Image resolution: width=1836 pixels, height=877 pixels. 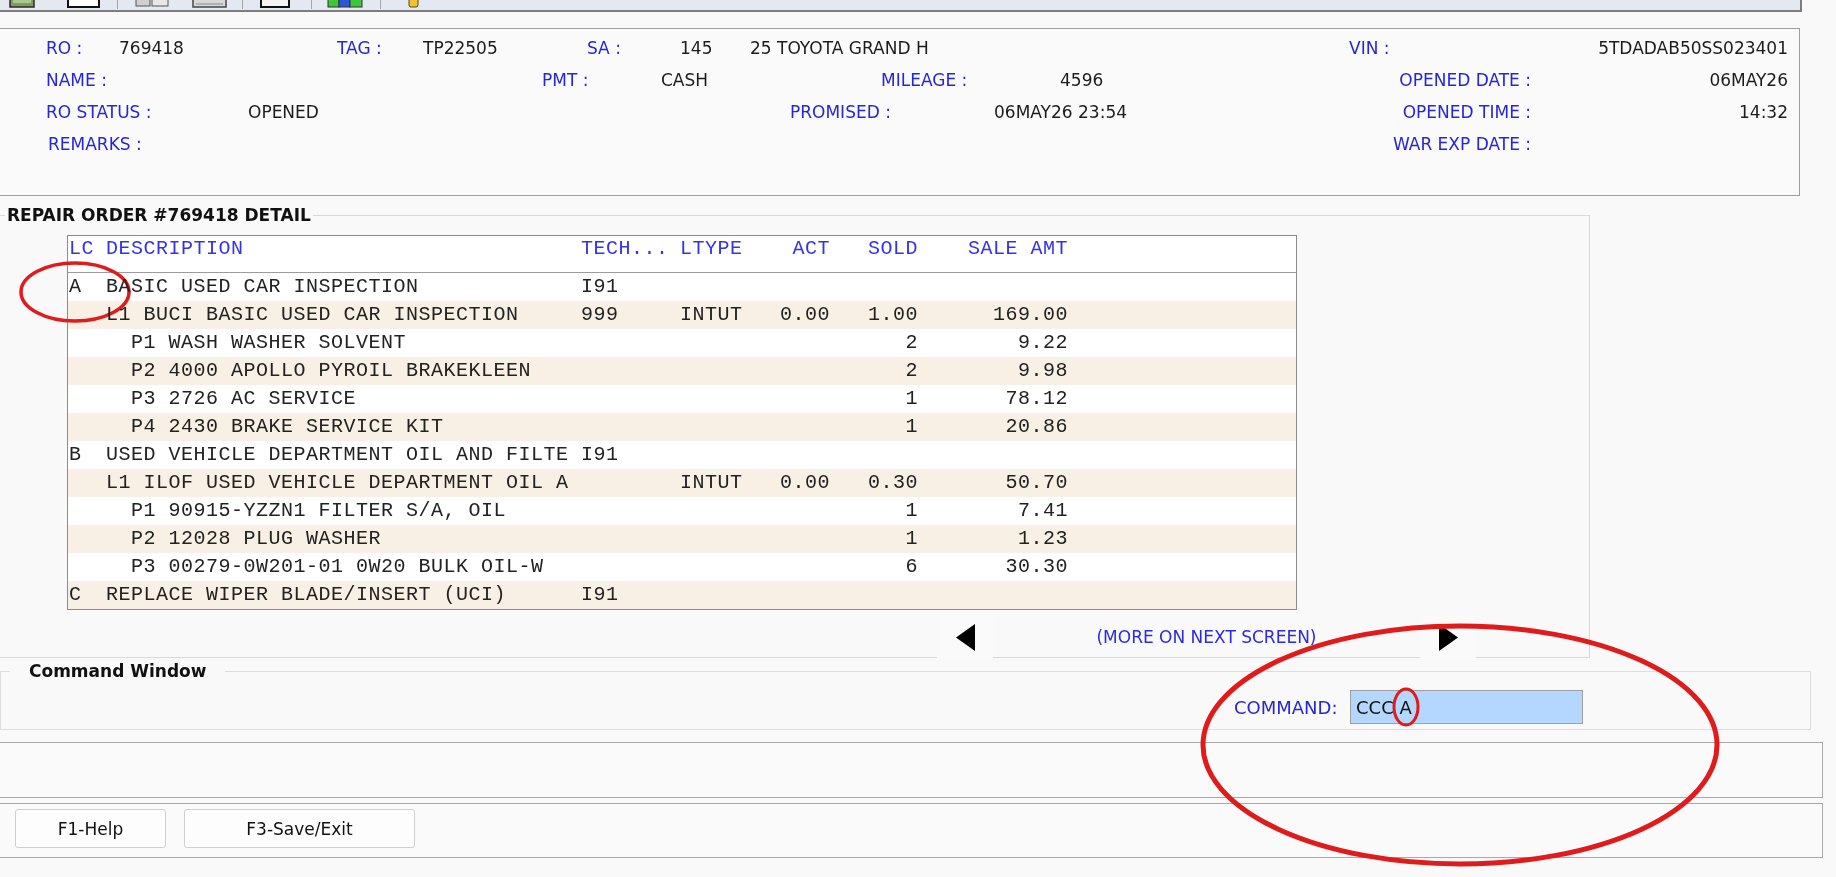 I want to click on table-cell: B, so click(x=75, y=454).